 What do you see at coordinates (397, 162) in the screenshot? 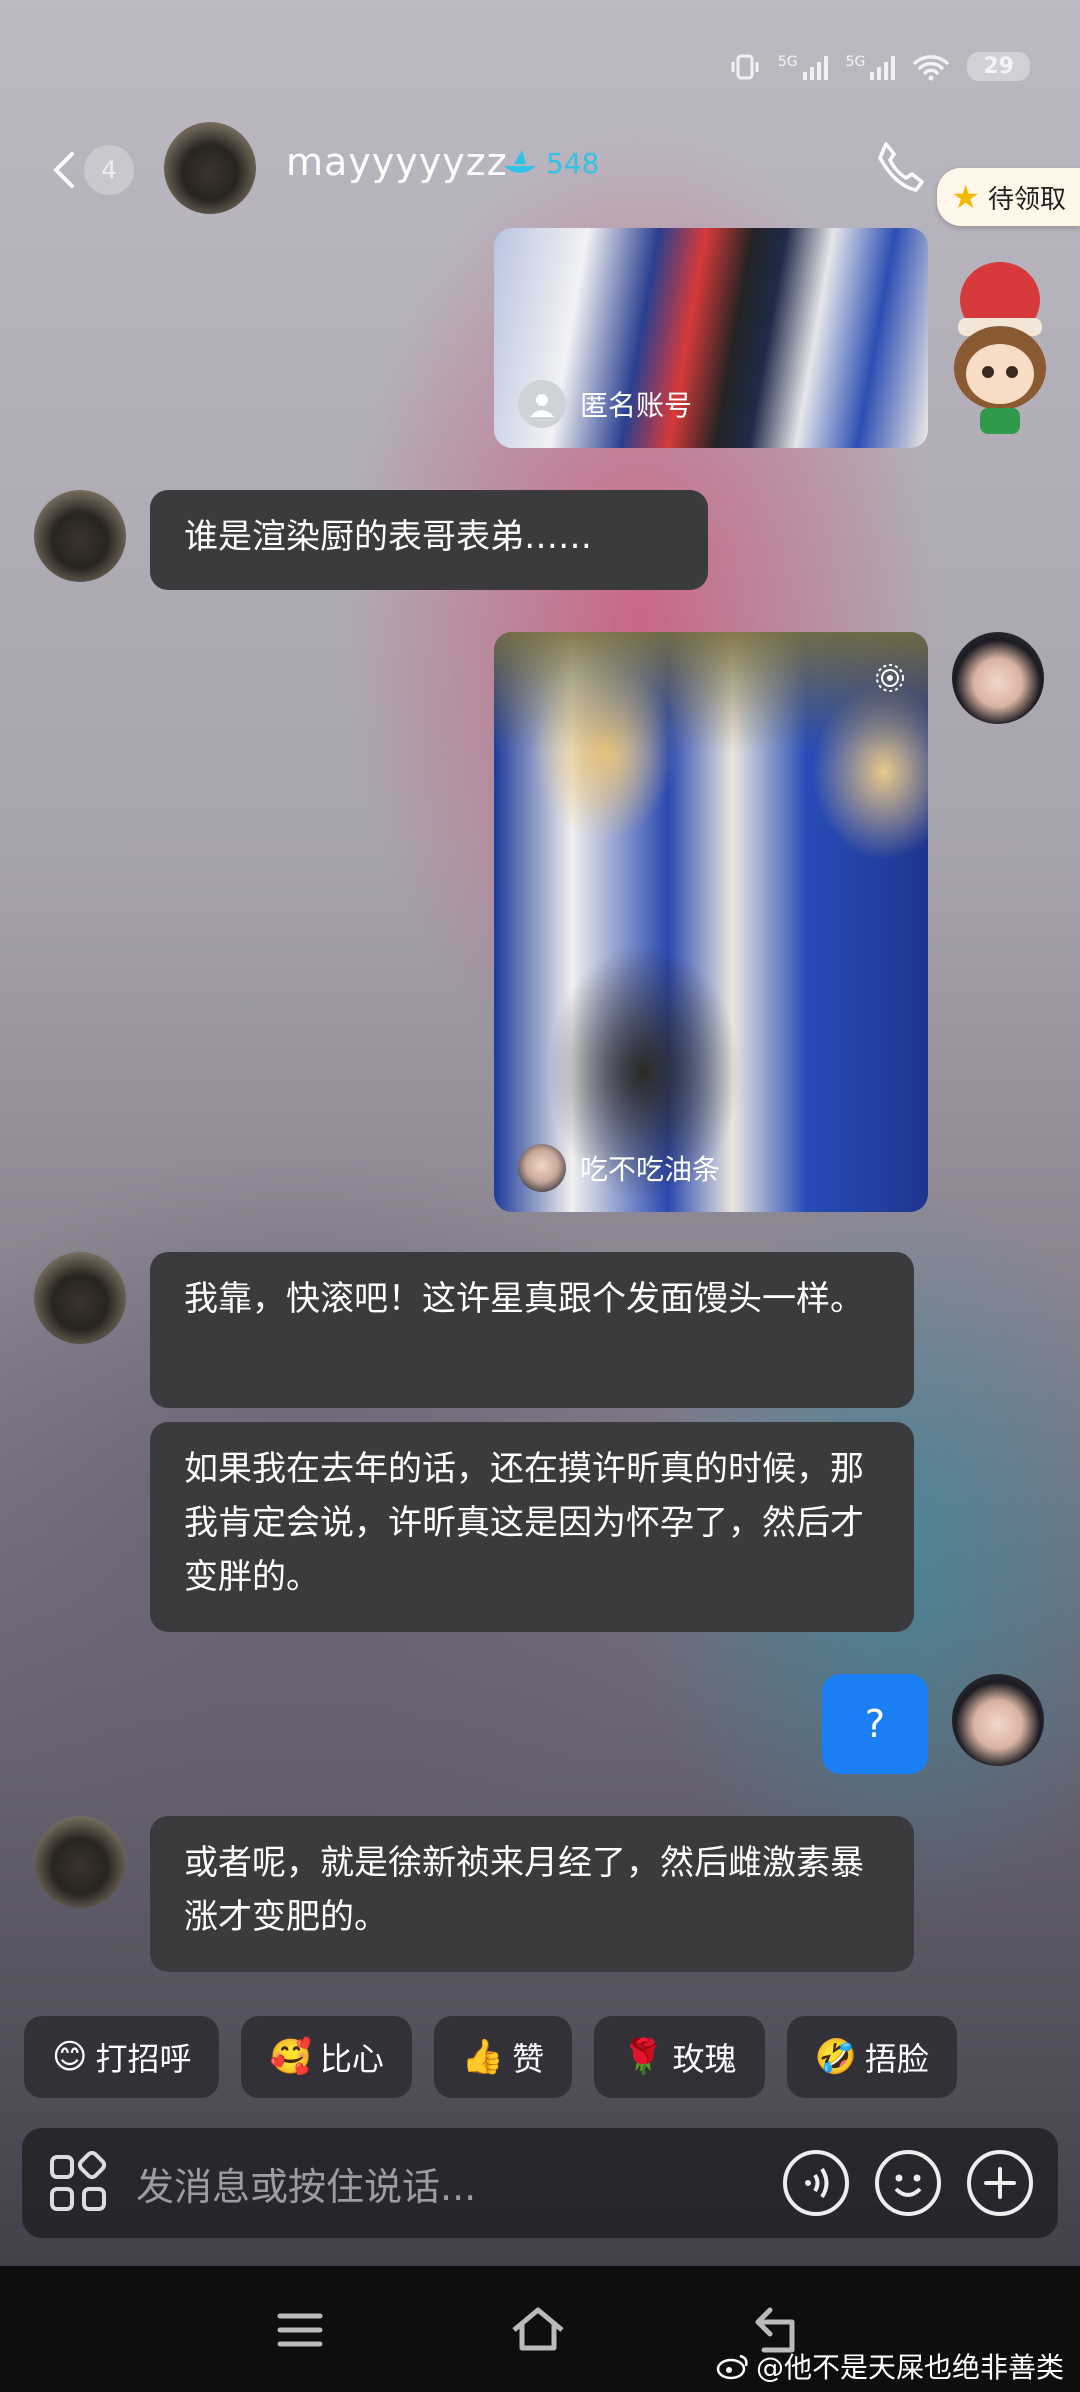
I see `contact-username: mayyyyyzz` at bounding box center [397, 162].